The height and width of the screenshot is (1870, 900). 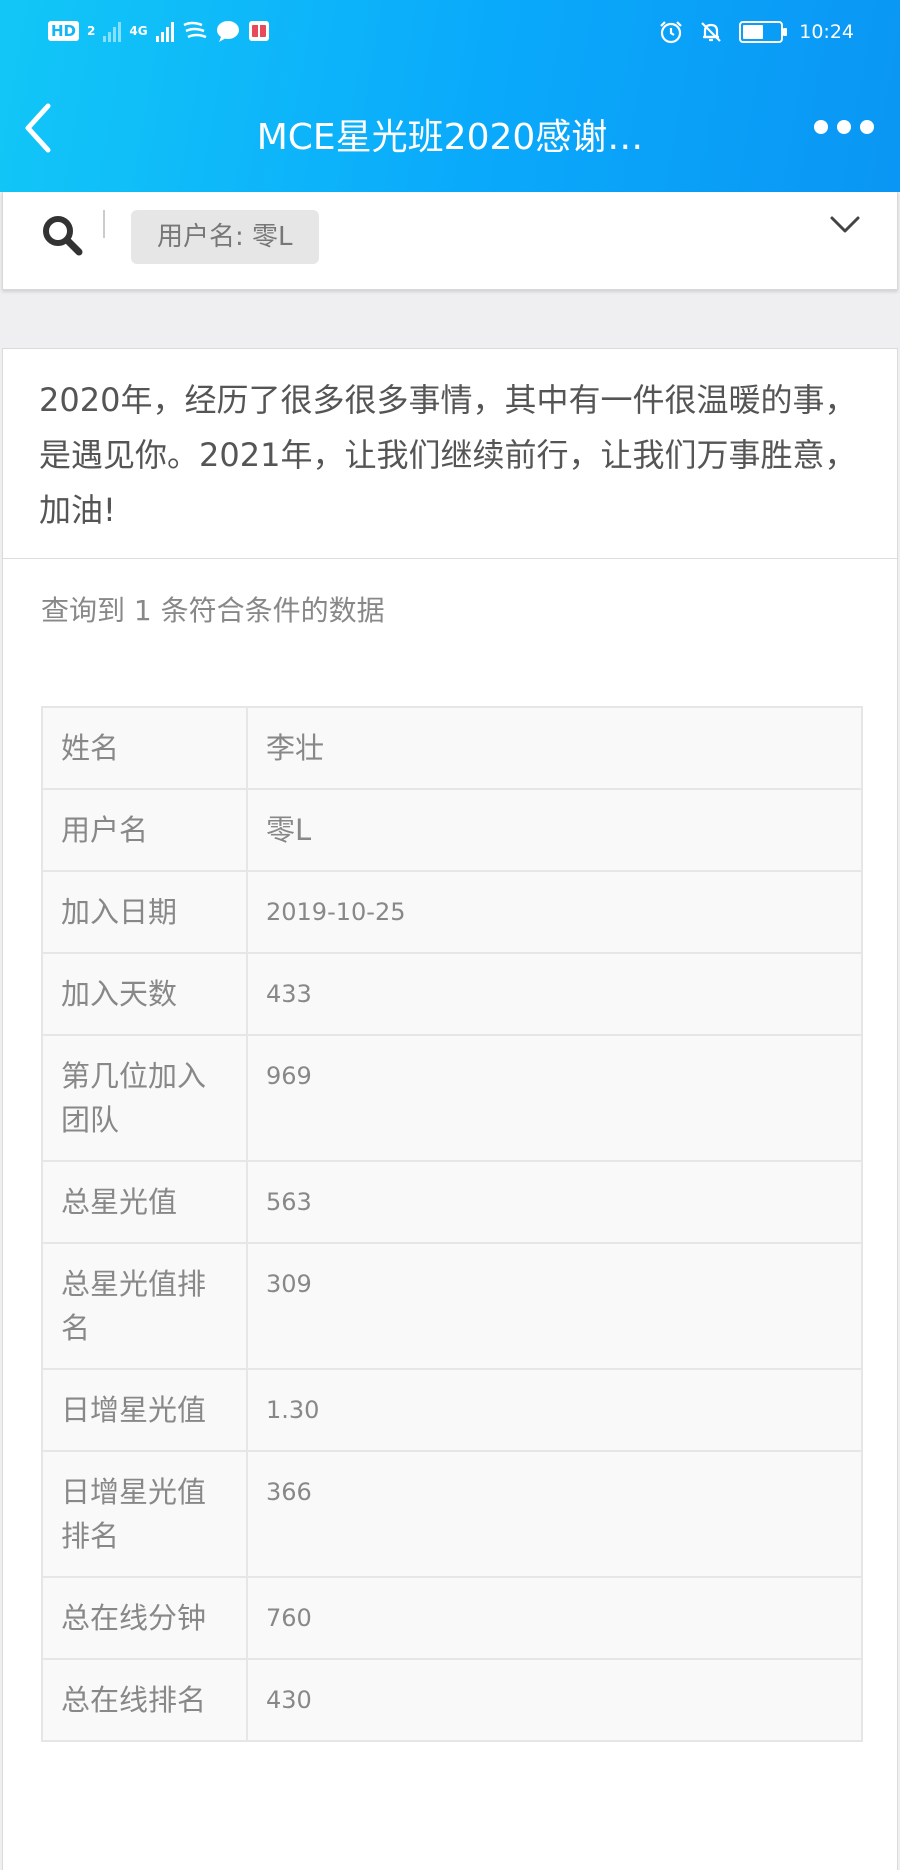 I want to click on row-label: 总星光值, so click(x=144, y=1202).